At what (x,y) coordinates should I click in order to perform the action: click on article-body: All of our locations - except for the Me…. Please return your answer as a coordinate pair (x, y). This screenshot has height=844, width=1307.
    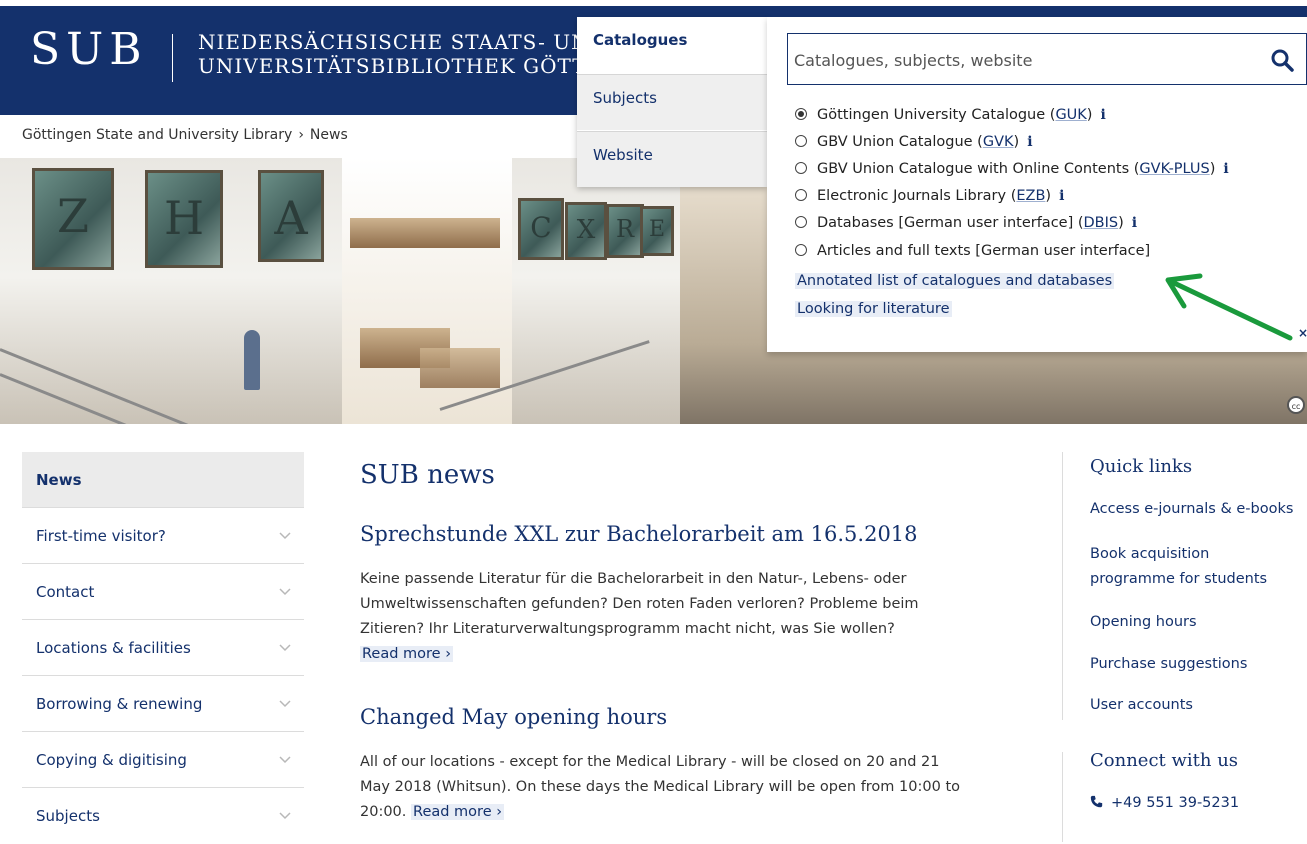
    Looking at the image, I should click on (660, 787).